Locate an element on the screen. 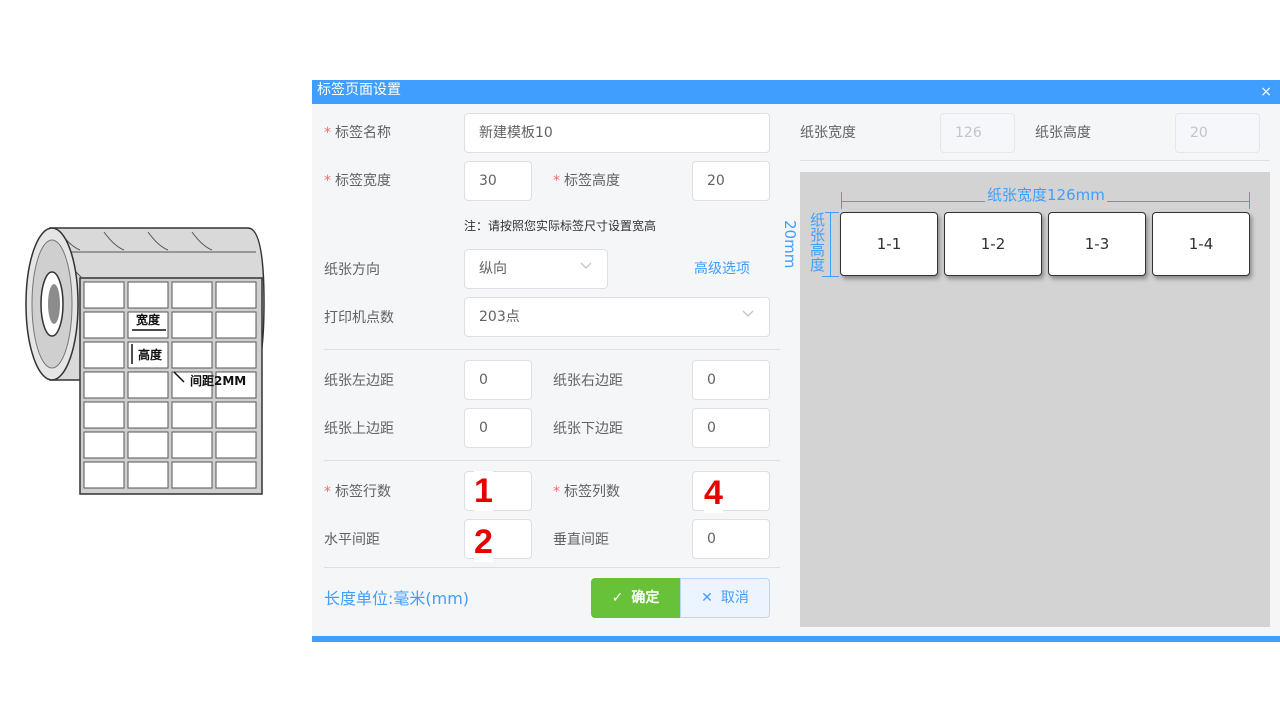 This screenshot has width=1280, height=720. printer-dpi-value: 203点 is located at coordinates (499, 317).